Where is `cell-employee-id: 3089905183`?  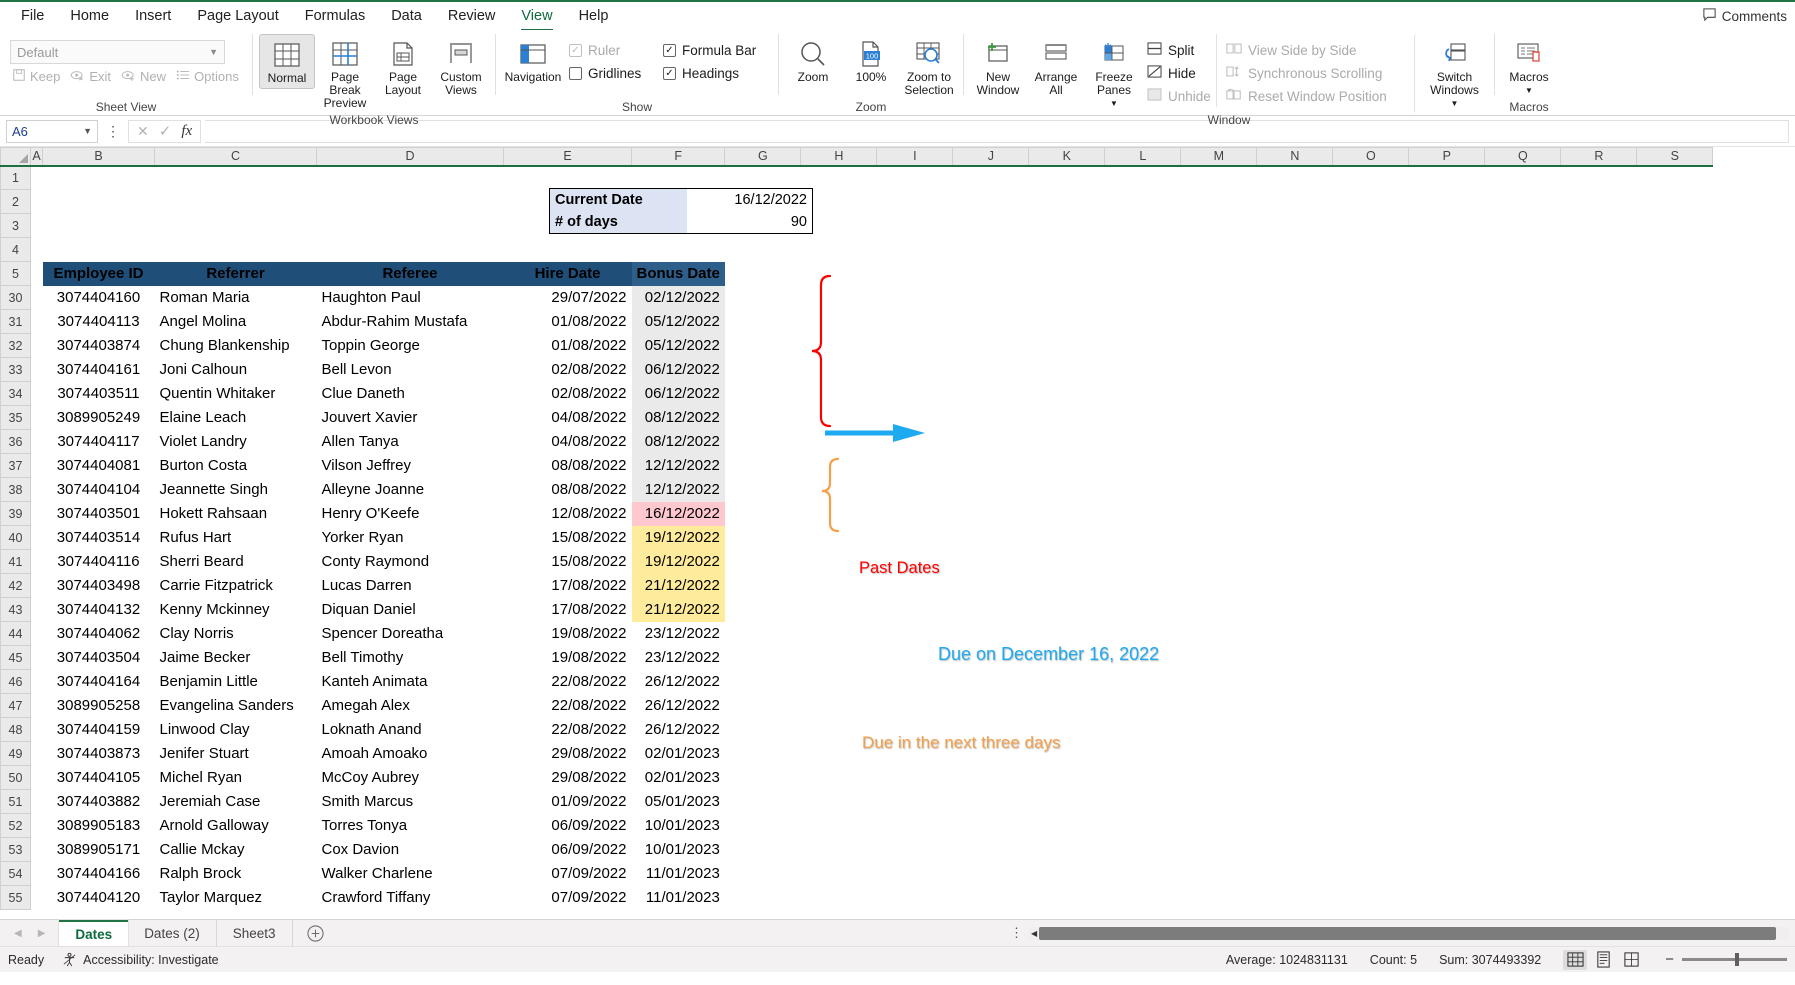 cell-employee-id: 3089905183 is located at coordinates (99, 826).